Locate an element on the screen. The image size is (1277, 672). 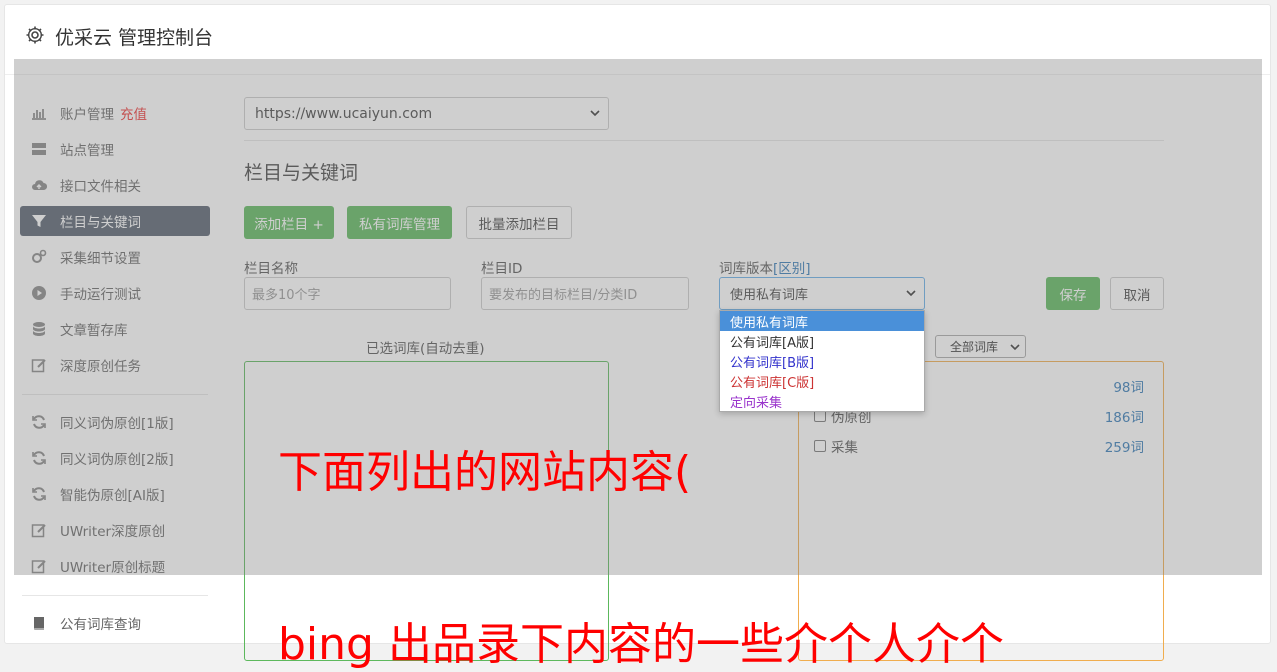
version-option: 公有词库[A版] is located at coordinates (822, 341).